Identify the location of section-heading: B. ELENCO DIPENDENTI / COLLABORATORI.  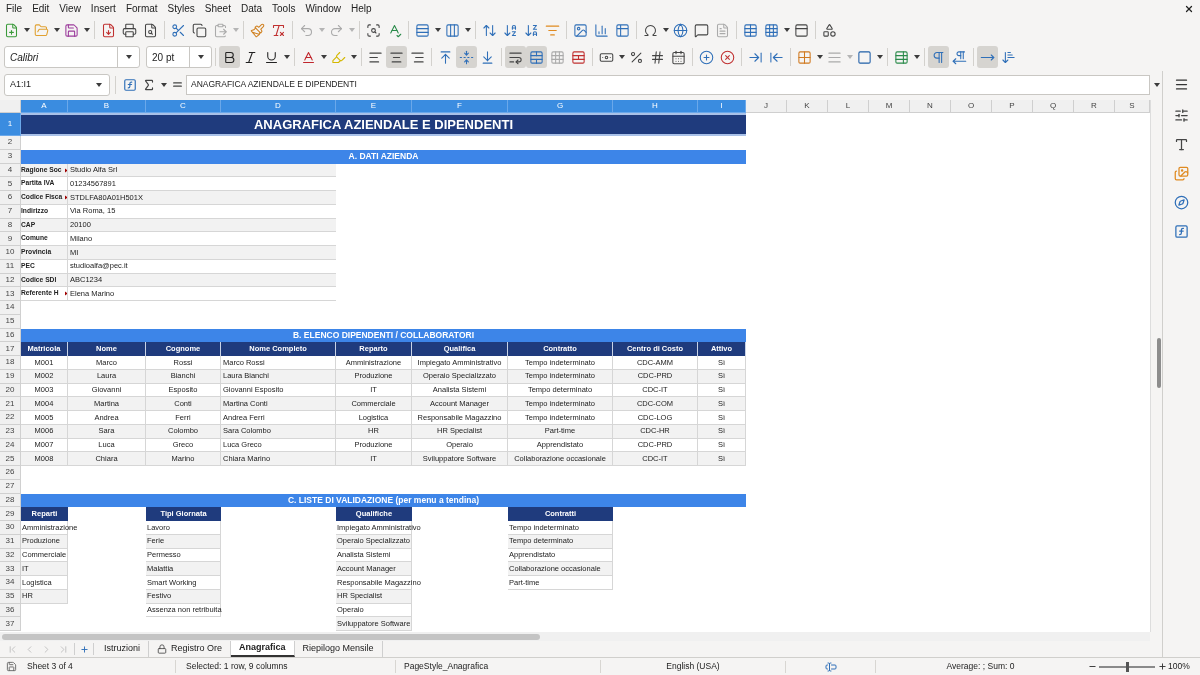
(383, 335).